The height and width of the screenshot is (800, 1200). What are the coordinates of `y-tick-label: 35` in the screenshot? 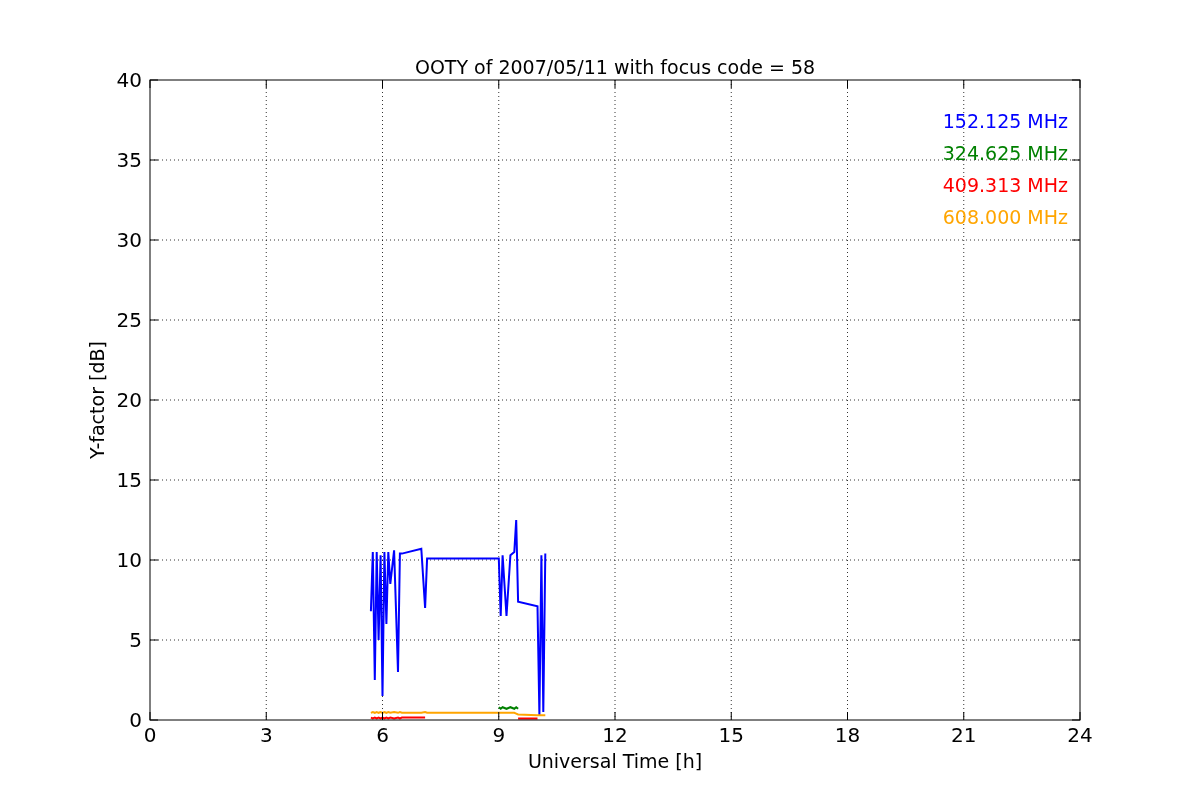 It's located at (129, 160).